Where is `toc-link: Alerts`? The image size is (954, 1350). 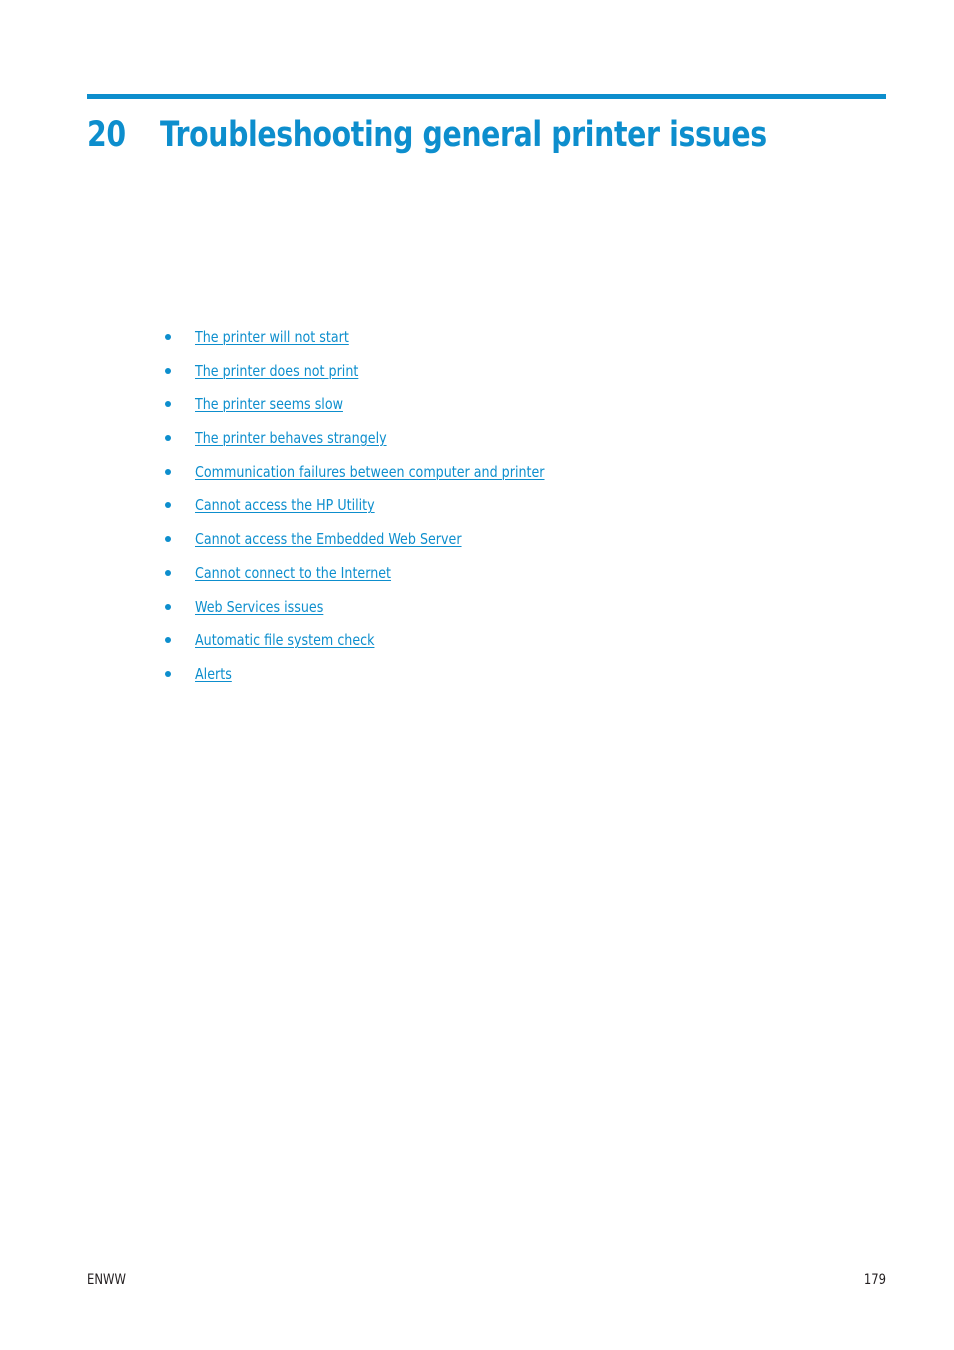 toc-link: Alerts is located at coordinates (213, 674).